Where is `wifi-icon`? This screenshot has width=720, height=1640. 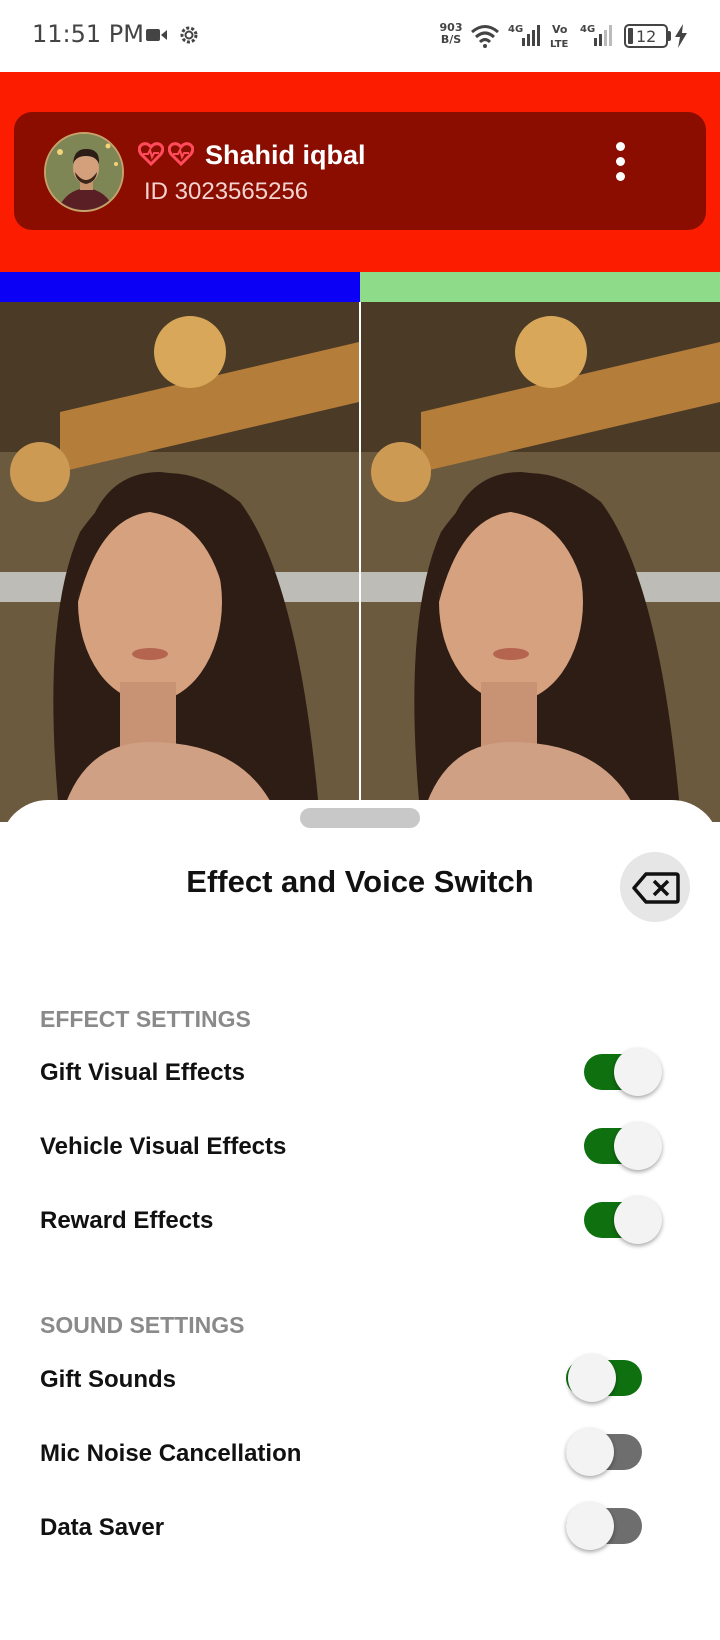
wifi-icon is located at coordinates (485, 38).